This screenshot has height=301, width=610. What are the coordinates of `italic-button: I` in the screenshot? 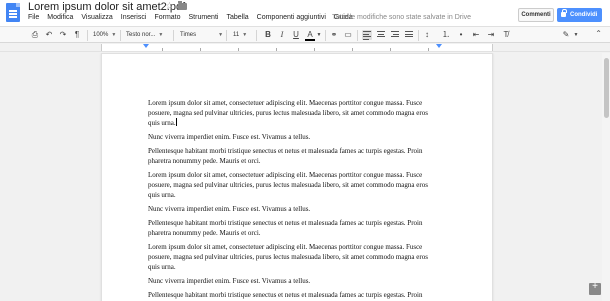 It's located at (282, 35).